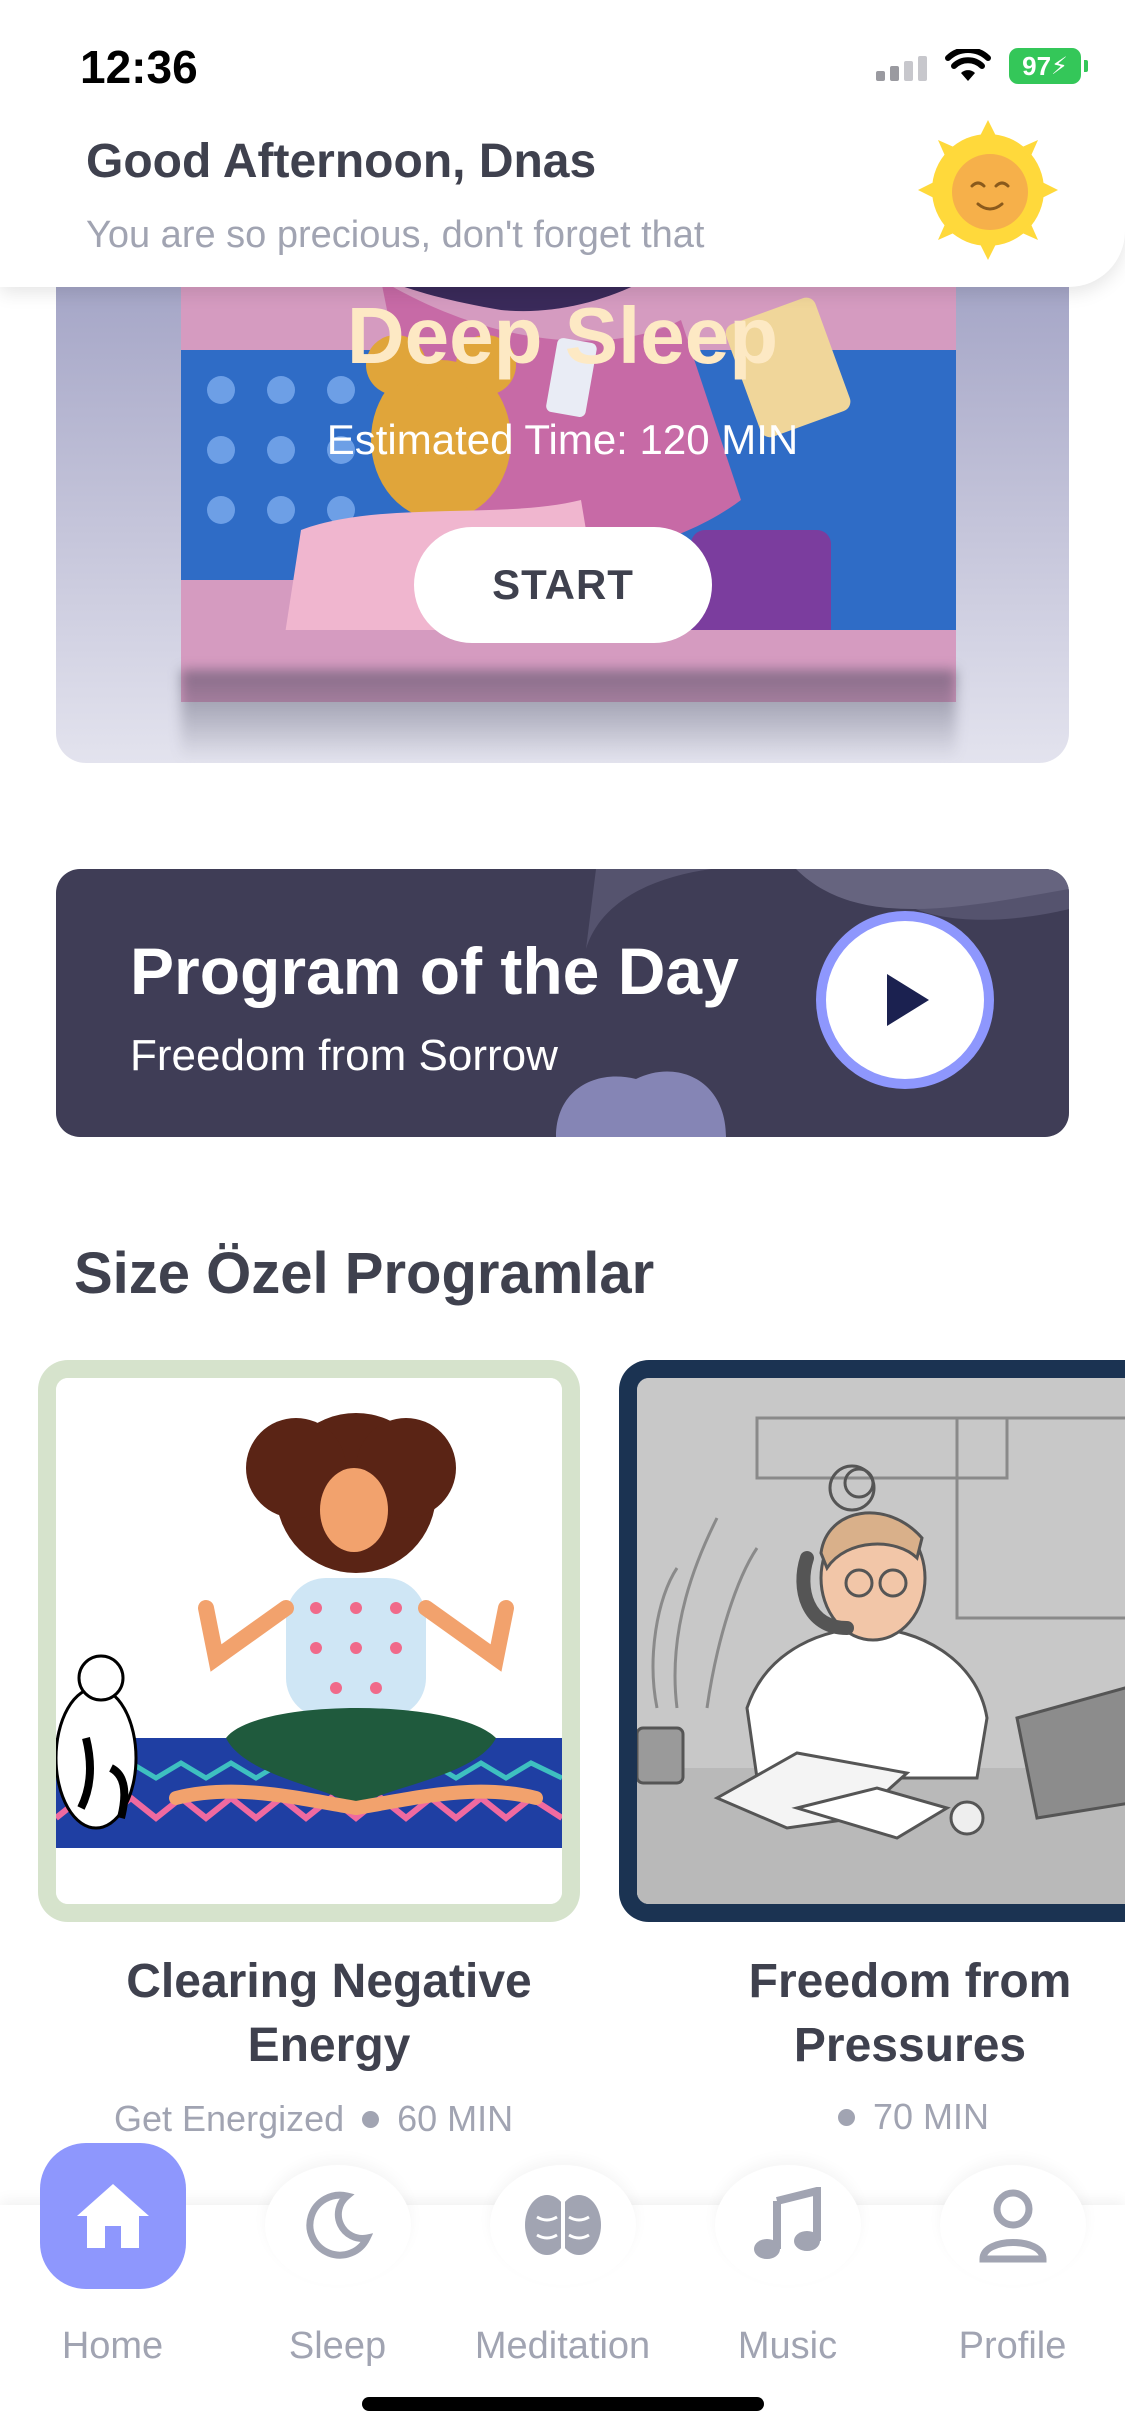 This screenshot has width=1125, height=2436. I want to click on nav-label: Music, so click(787, 2346).